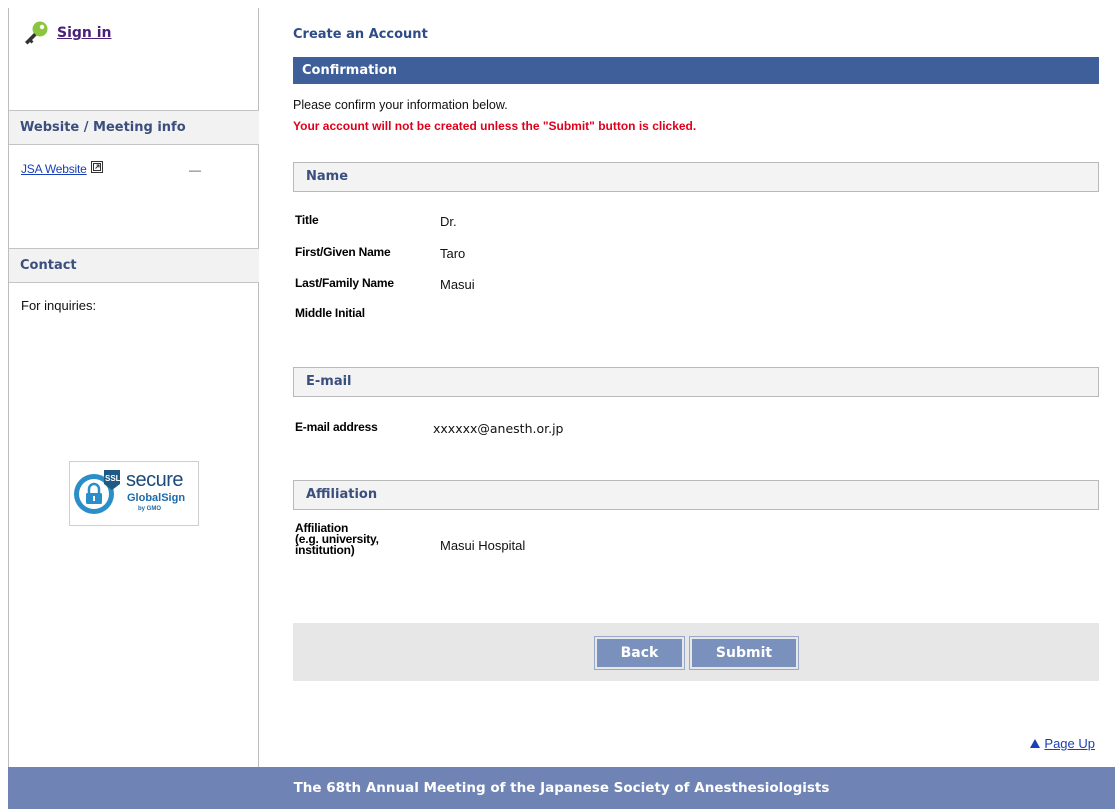 The image size is (1115, 809). Describe the element at coordinates (156, 498) in the screenshot. I see `ssl-brand-text: GlobalSign` at that location.